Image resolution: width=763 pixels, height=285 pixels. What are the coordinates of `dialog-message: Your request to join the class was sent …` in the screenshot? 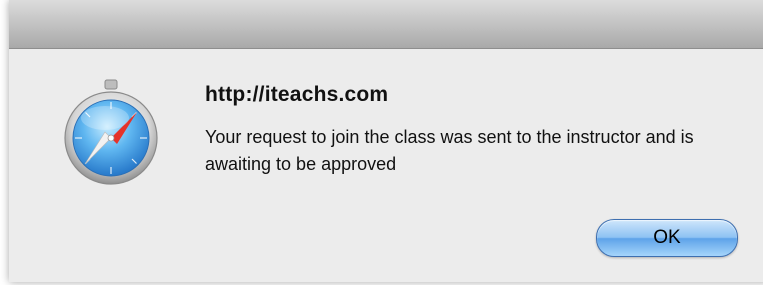 It's located at (449, 150).